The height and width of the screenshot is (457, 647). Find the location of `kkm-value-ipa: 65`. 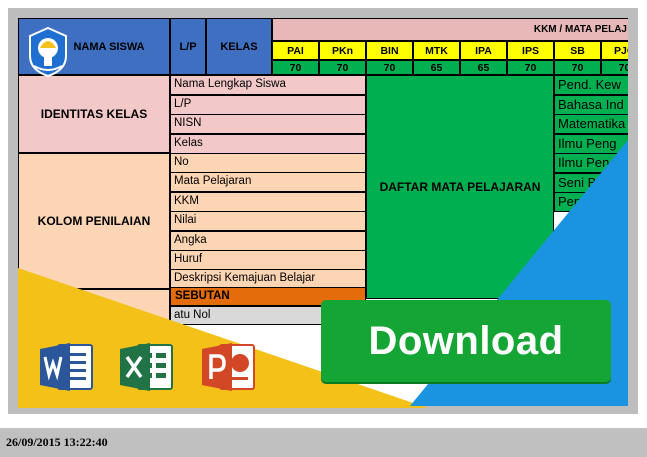

kkm-value-ipa: 65 is located at coordinates (483, 67).